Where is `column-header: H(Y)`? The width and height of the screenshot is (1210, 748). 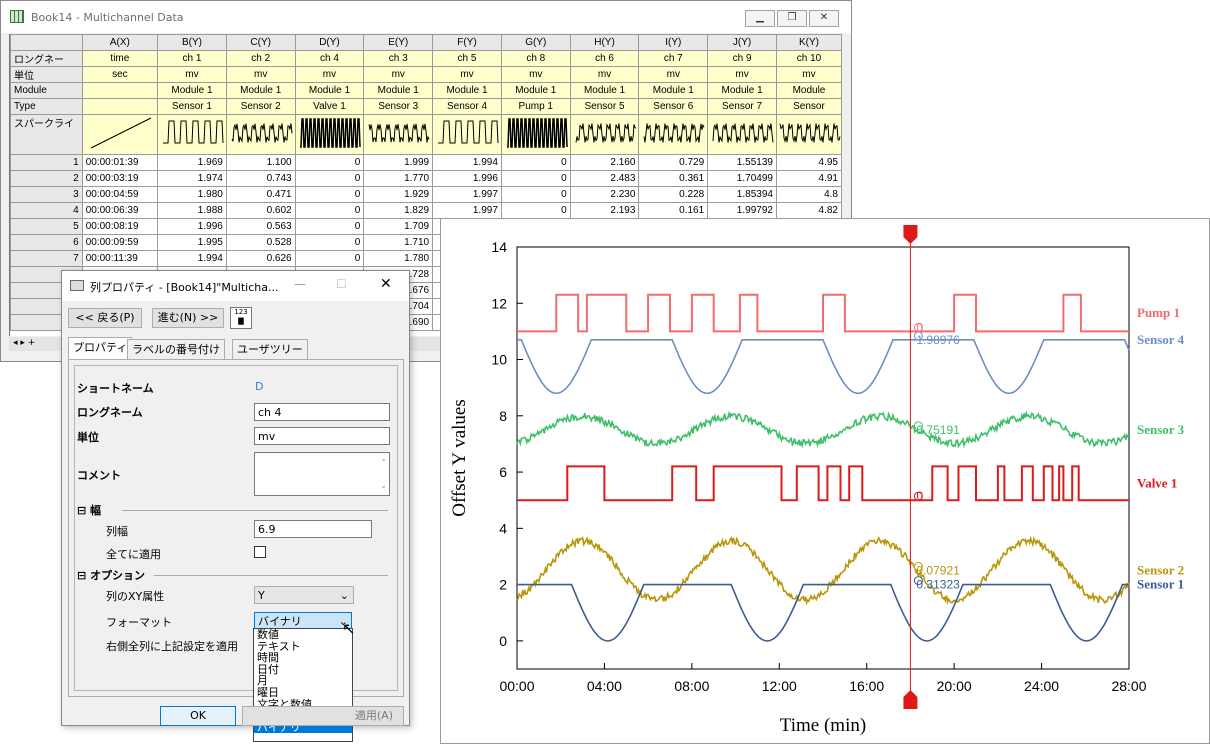 column-header: H(Y) is located at coordinates (604, 42).